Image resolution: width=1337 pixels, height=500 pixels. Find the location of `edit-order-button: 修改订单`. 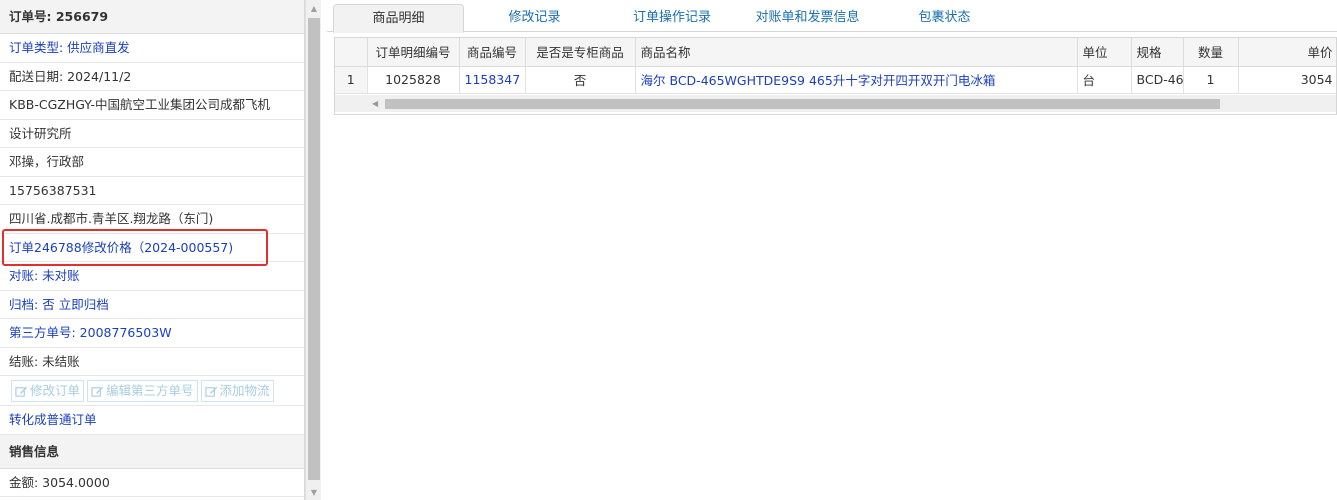

edit-order-button: 修改订单 is located at coordinates (48, 391).